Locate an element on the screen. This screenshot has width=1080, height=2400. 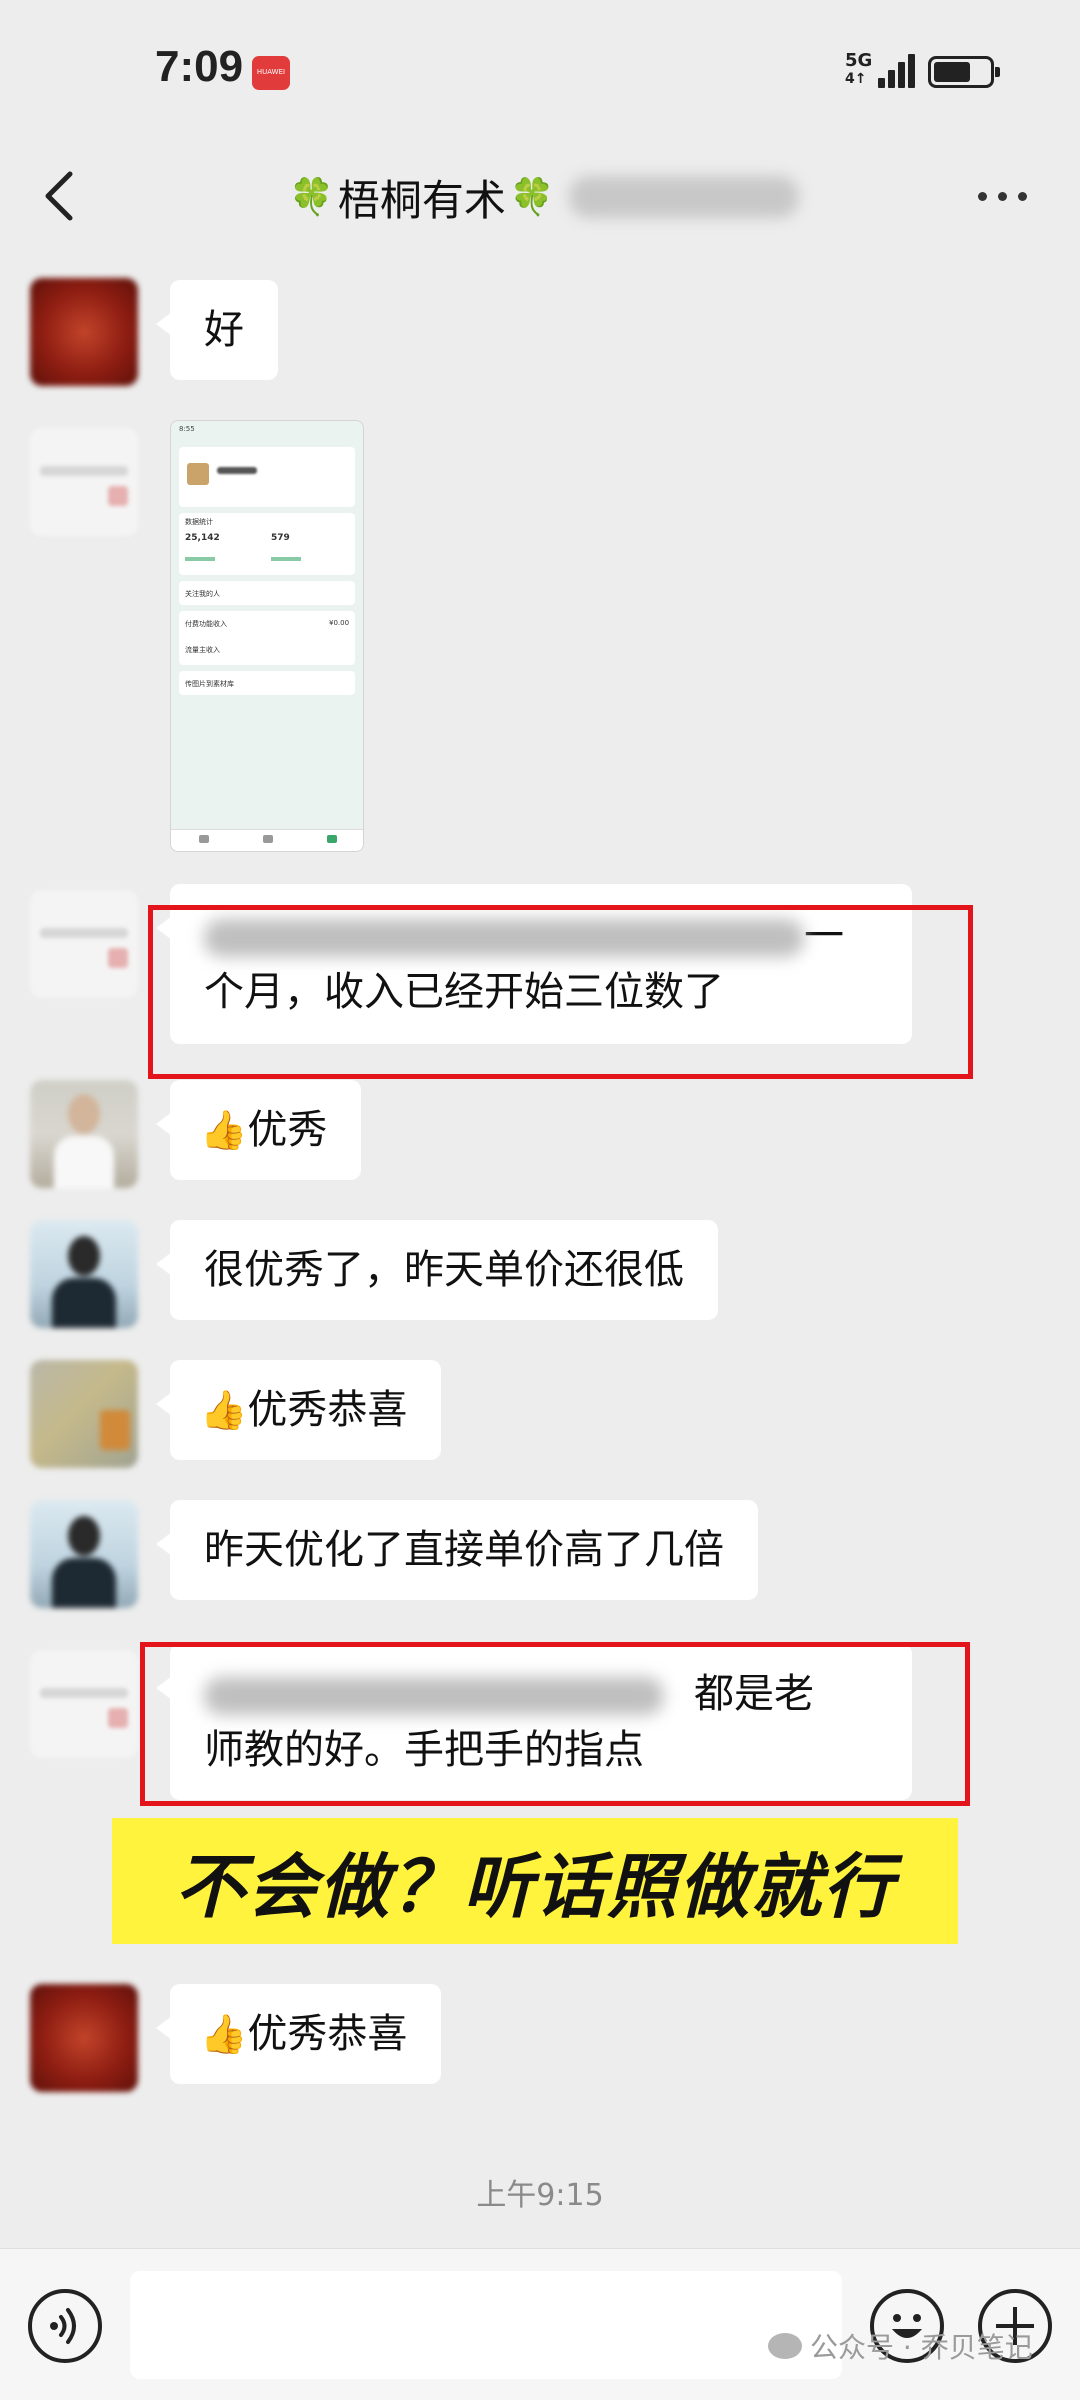
notification-label: HUAWEI is located at coordinates (271, 72).